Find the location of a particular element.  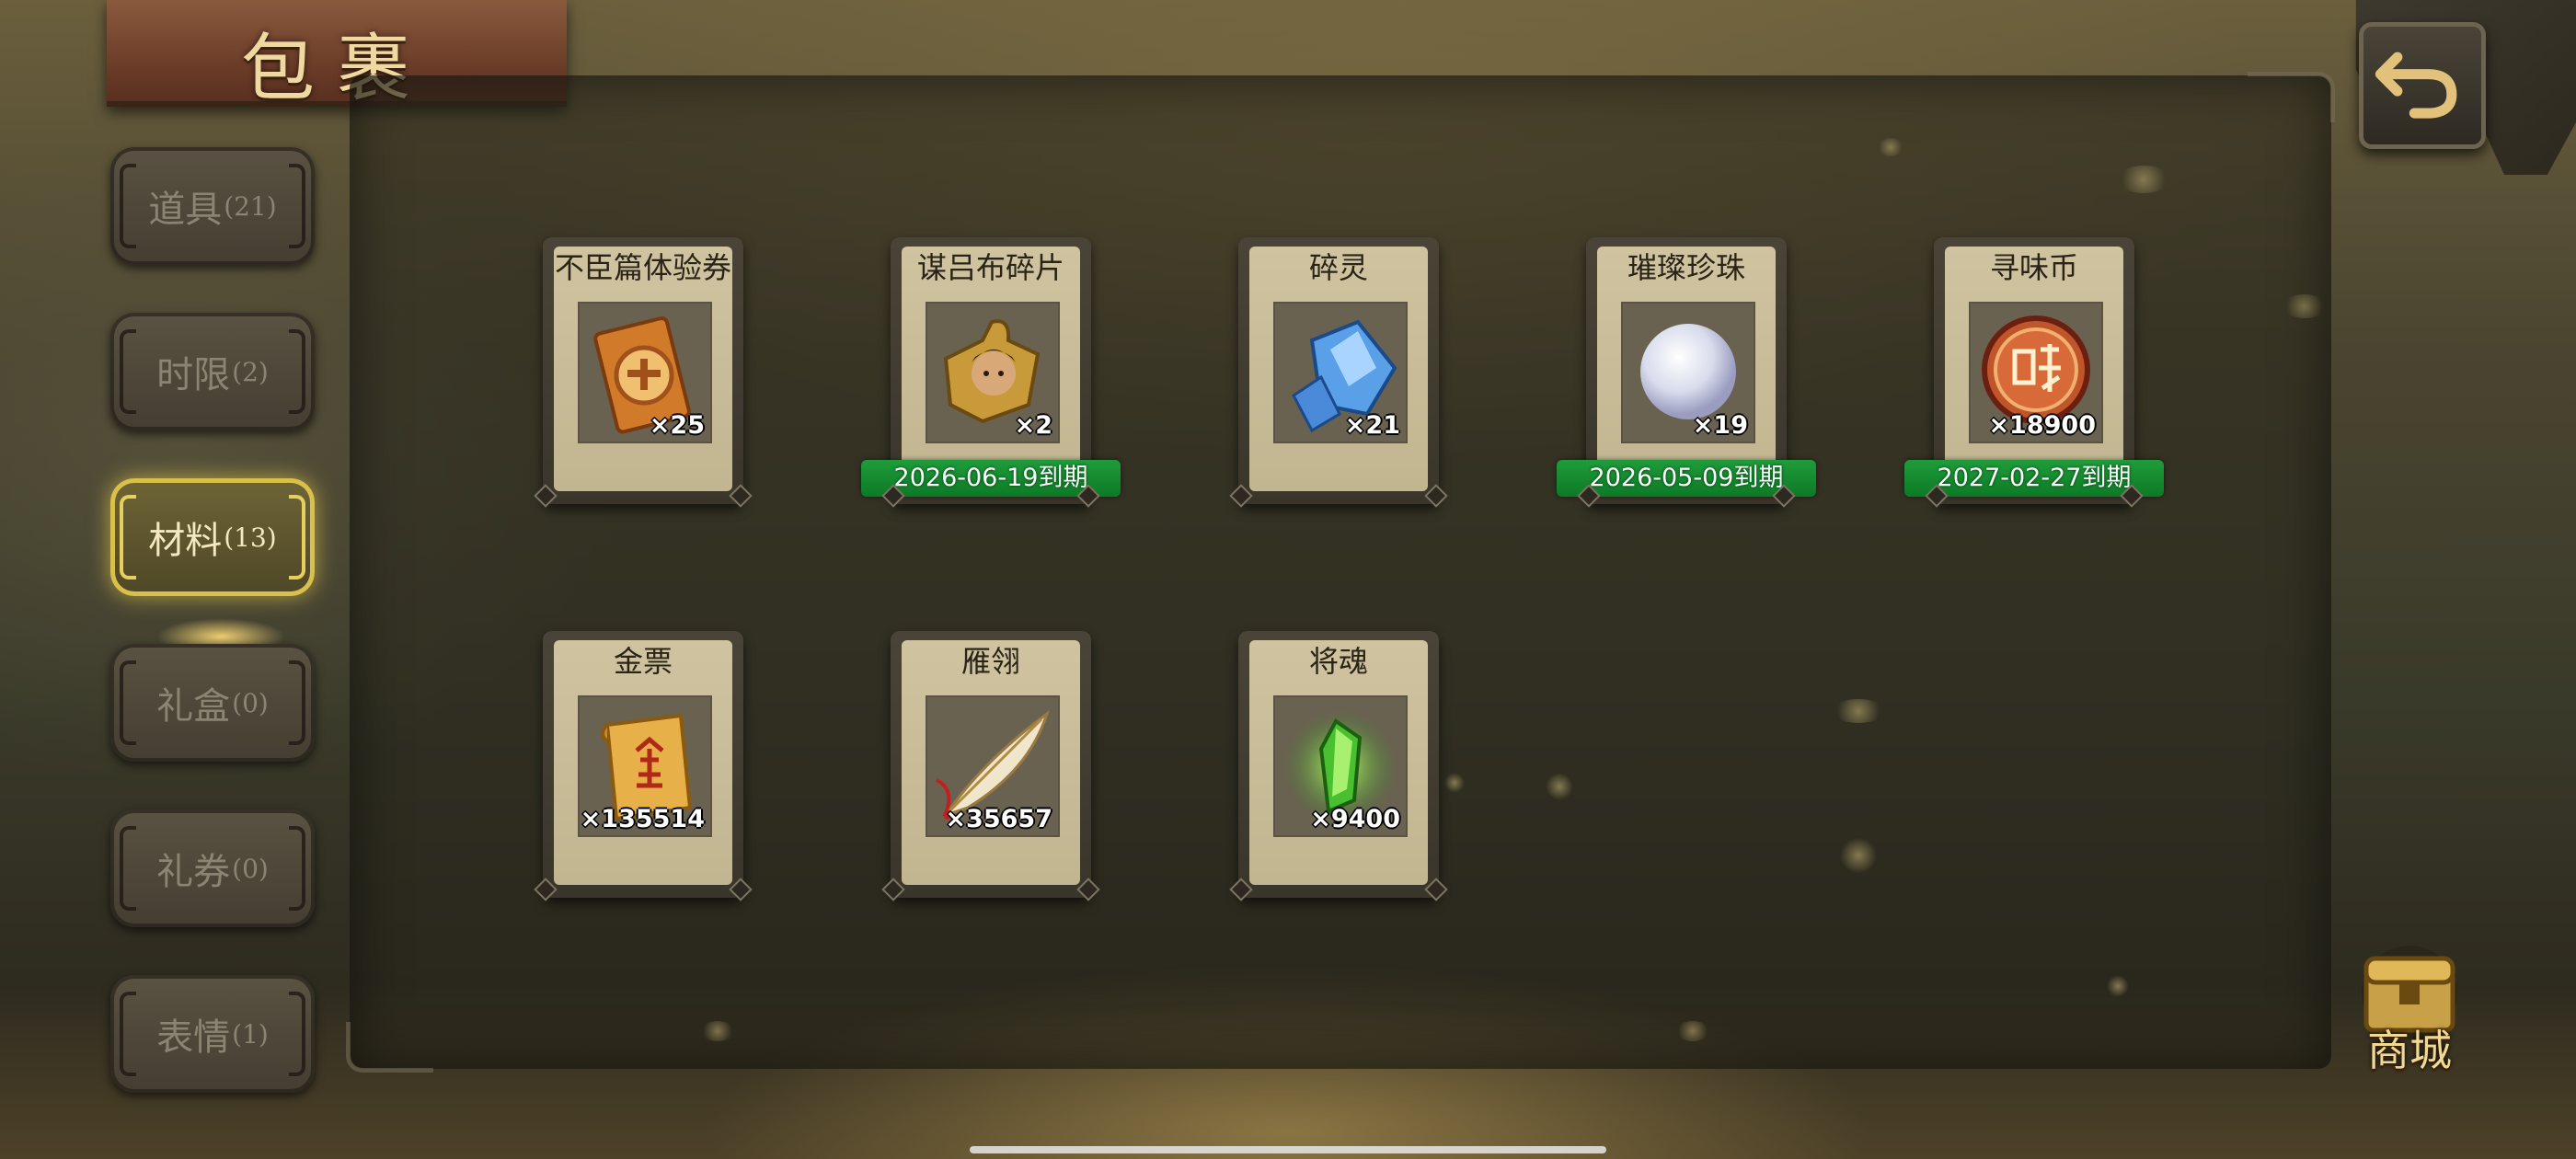

tab-materials: 材料 (13) is located at coordinates (212, 537).